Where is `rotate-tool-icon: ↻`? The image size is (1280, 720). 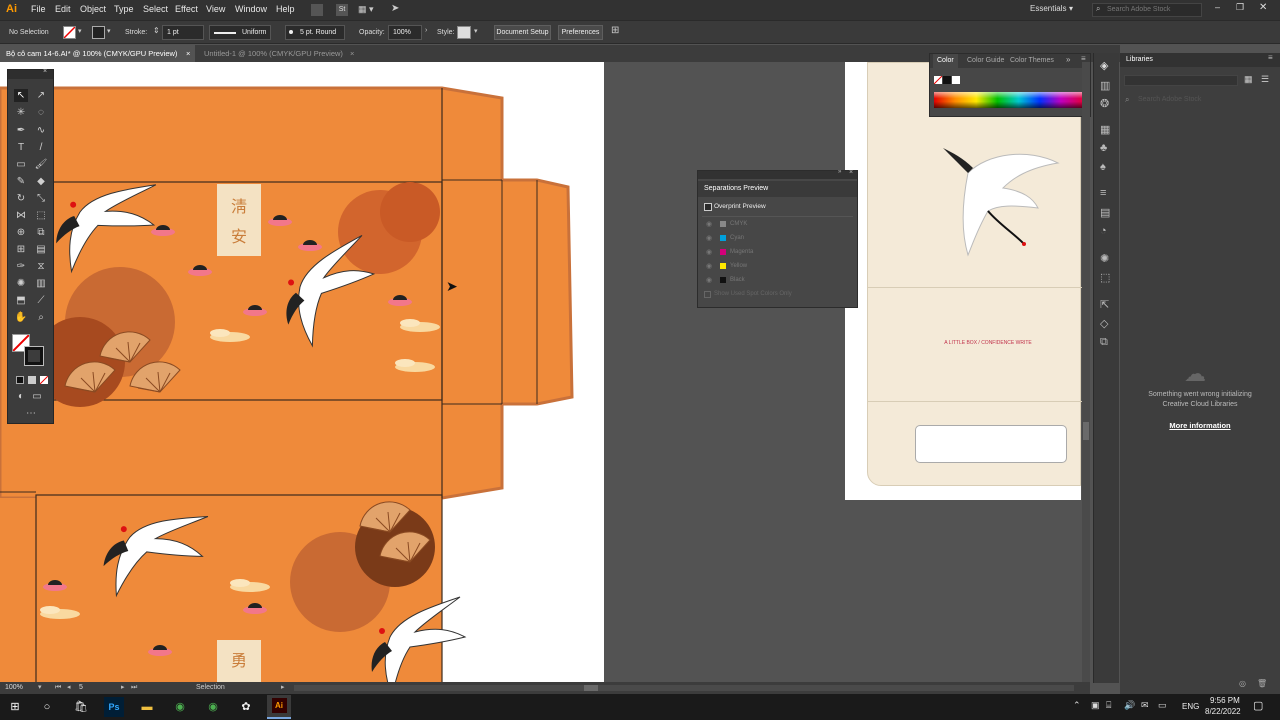 rotate-tool-icon: ↻ is located at coordinates (21, 198).